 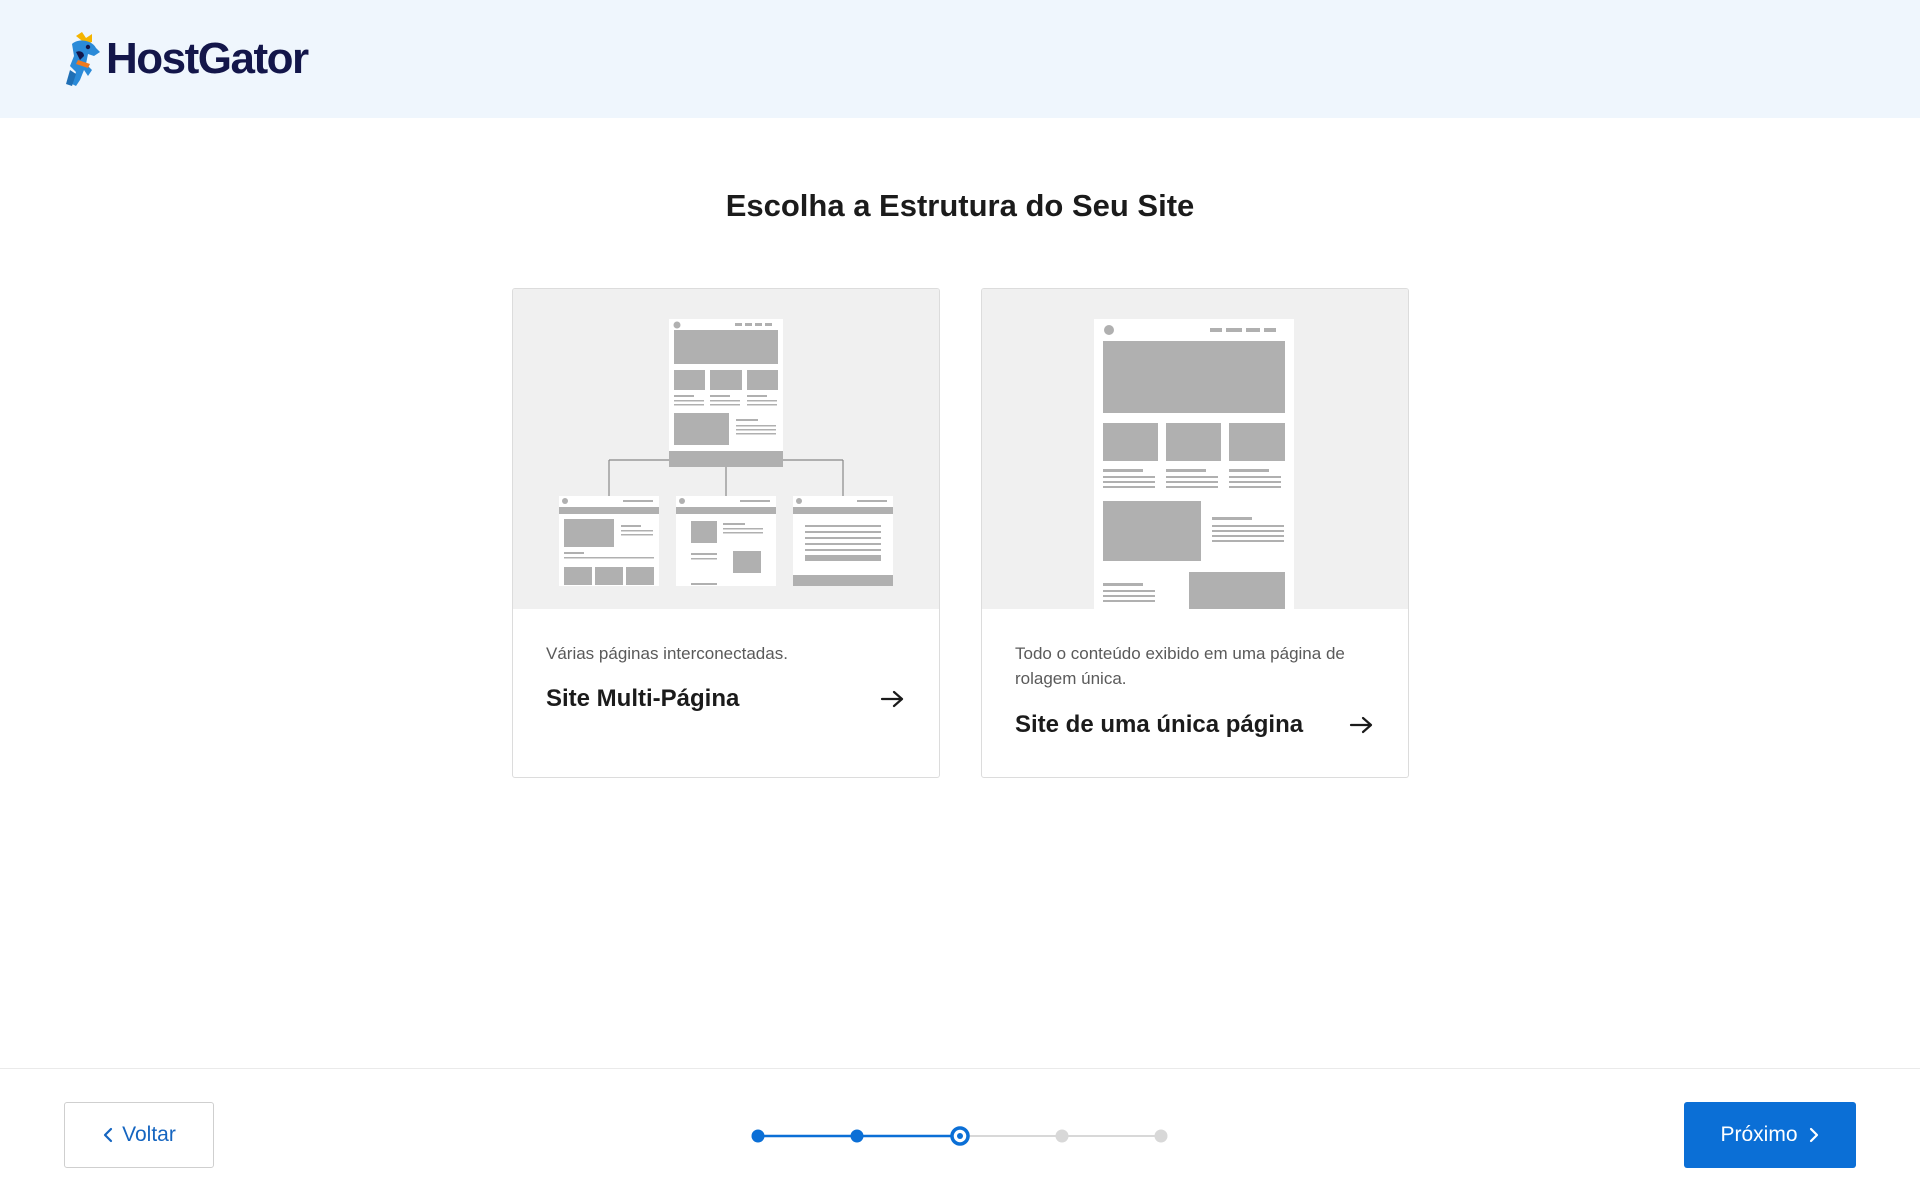 I want to click on single-page-layout-graphic, so click(x=1194, y=464).